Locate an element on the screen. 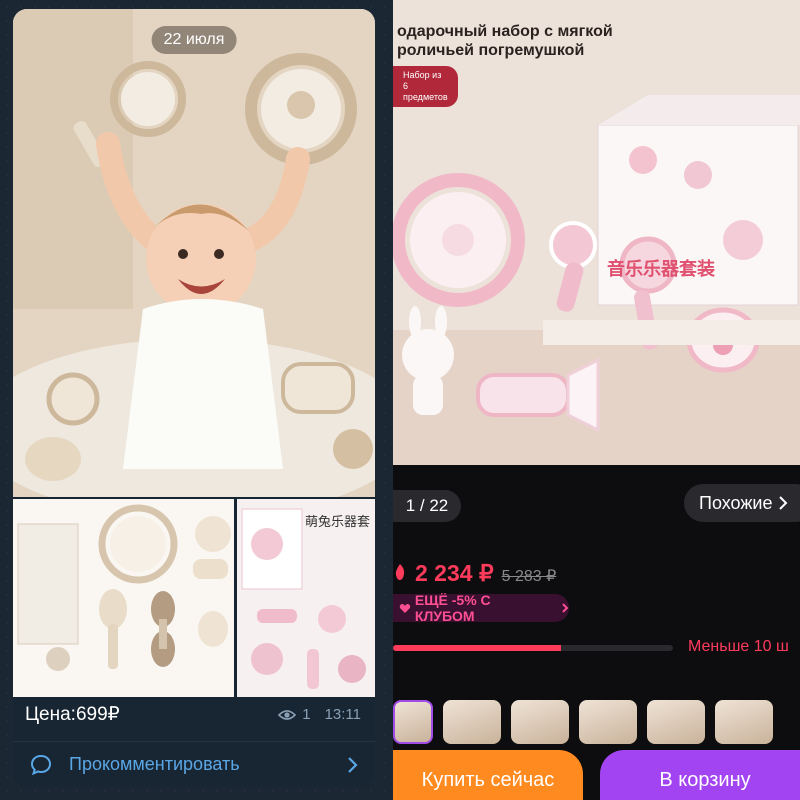  post-caption-price: Цена:699₽ is located at coordinates (72, 714).